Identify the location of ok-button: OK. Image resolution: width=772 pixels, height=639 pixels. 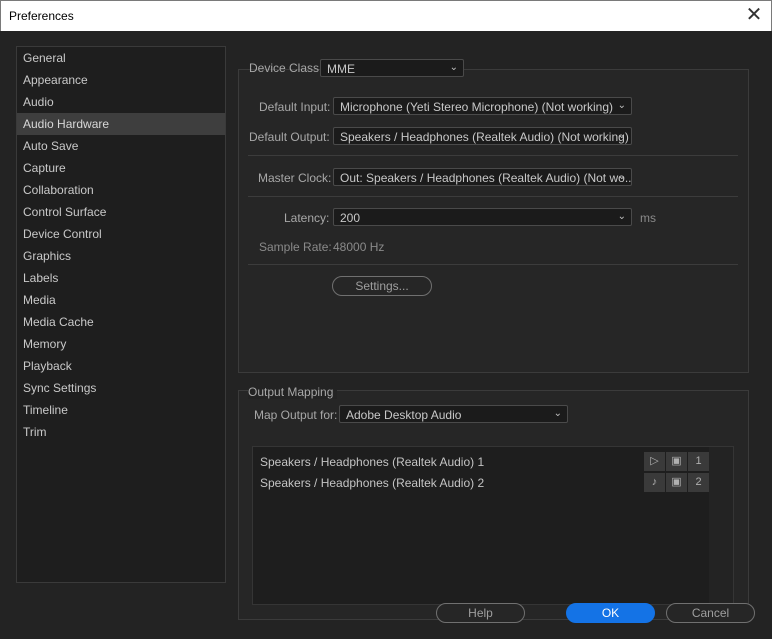
(610, 613).